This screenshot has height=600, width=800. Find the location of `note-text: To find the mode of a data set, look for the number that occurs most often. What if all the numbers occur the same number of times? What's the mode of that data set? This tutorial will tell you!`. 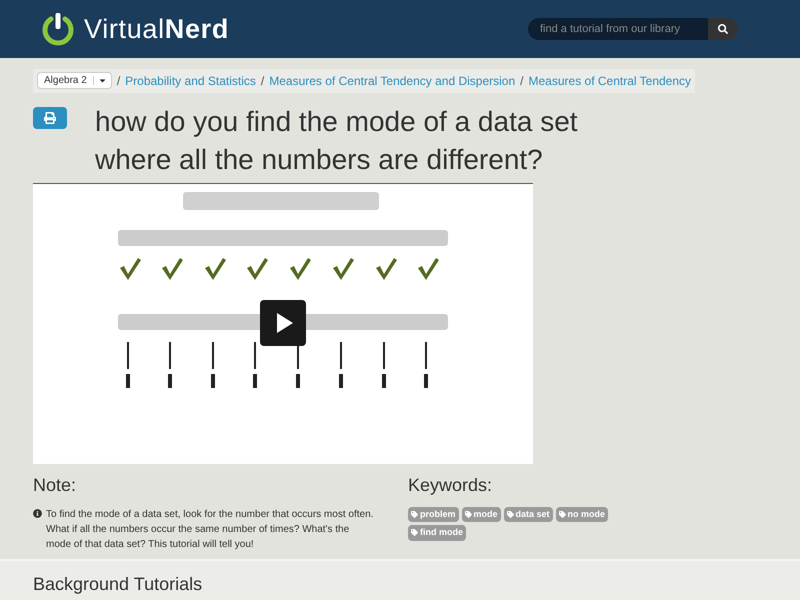

note-text: To find the mode of a data set, look for the number that occurs most often. What if all the numbers occur the same number of times? What's the mode of that data set? This tutorial will tell you! is located at coordinates (210, 530).